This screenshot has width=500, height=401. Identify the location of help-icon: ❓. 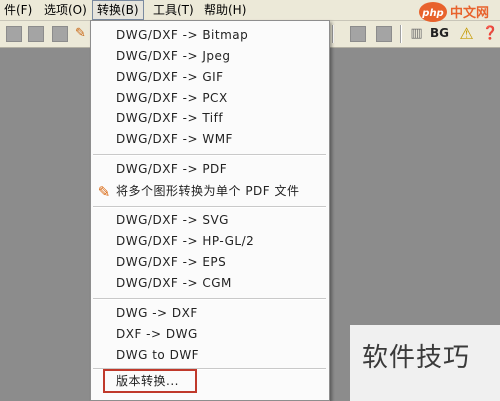
(490, 33).